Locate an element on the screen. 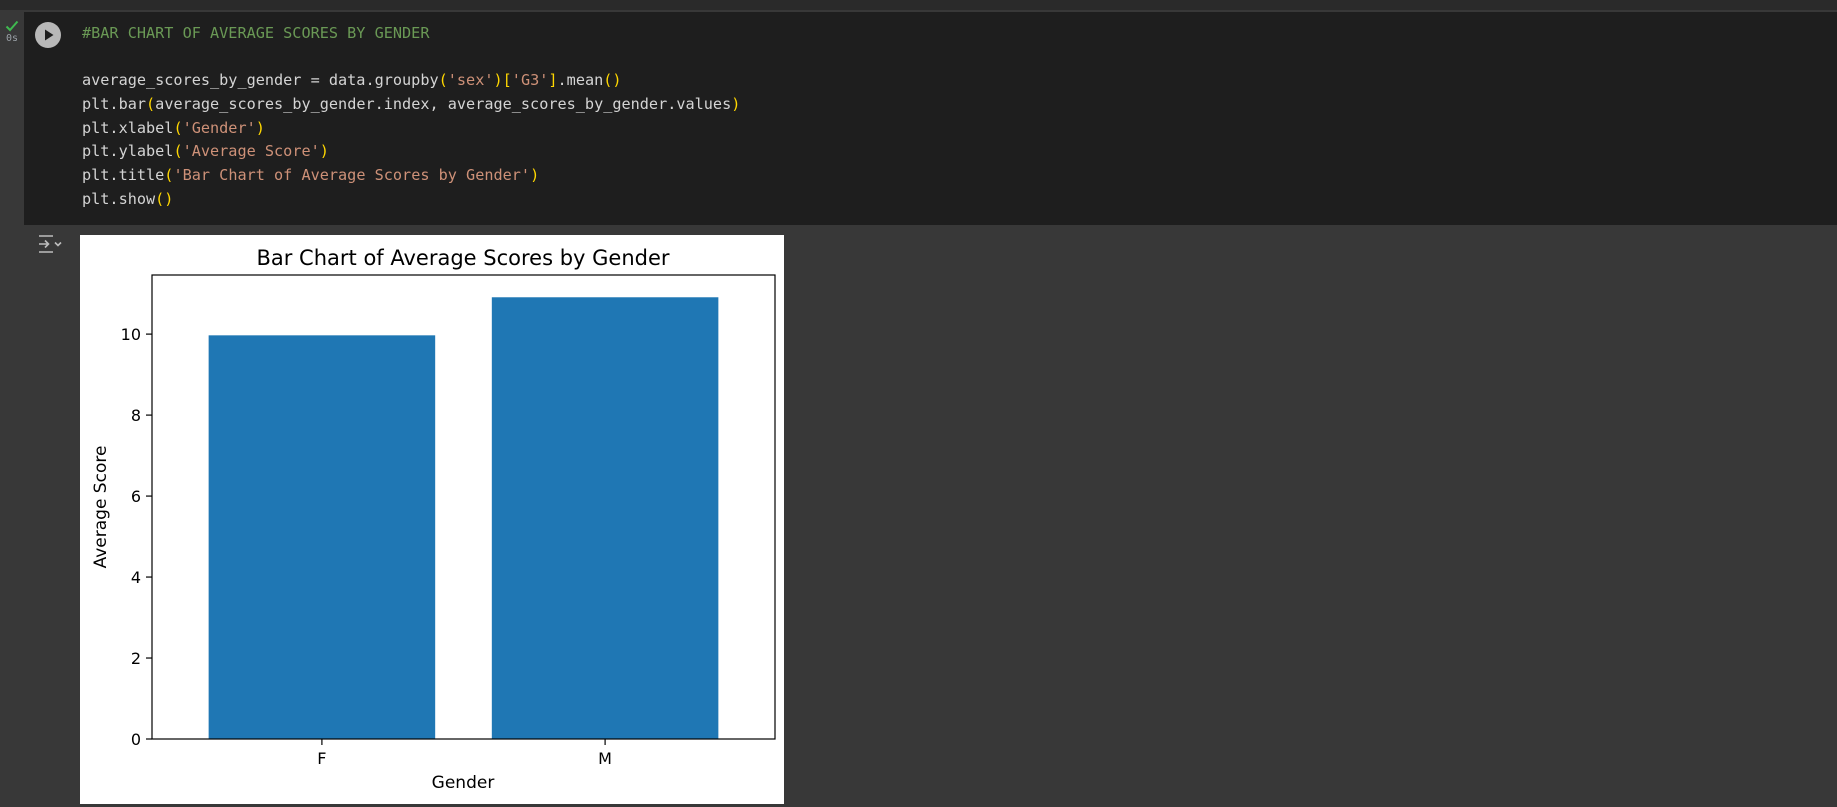 This screenshot has width=1837, height=807. y-tick-label: 4 is located at coordinates (136, 577).